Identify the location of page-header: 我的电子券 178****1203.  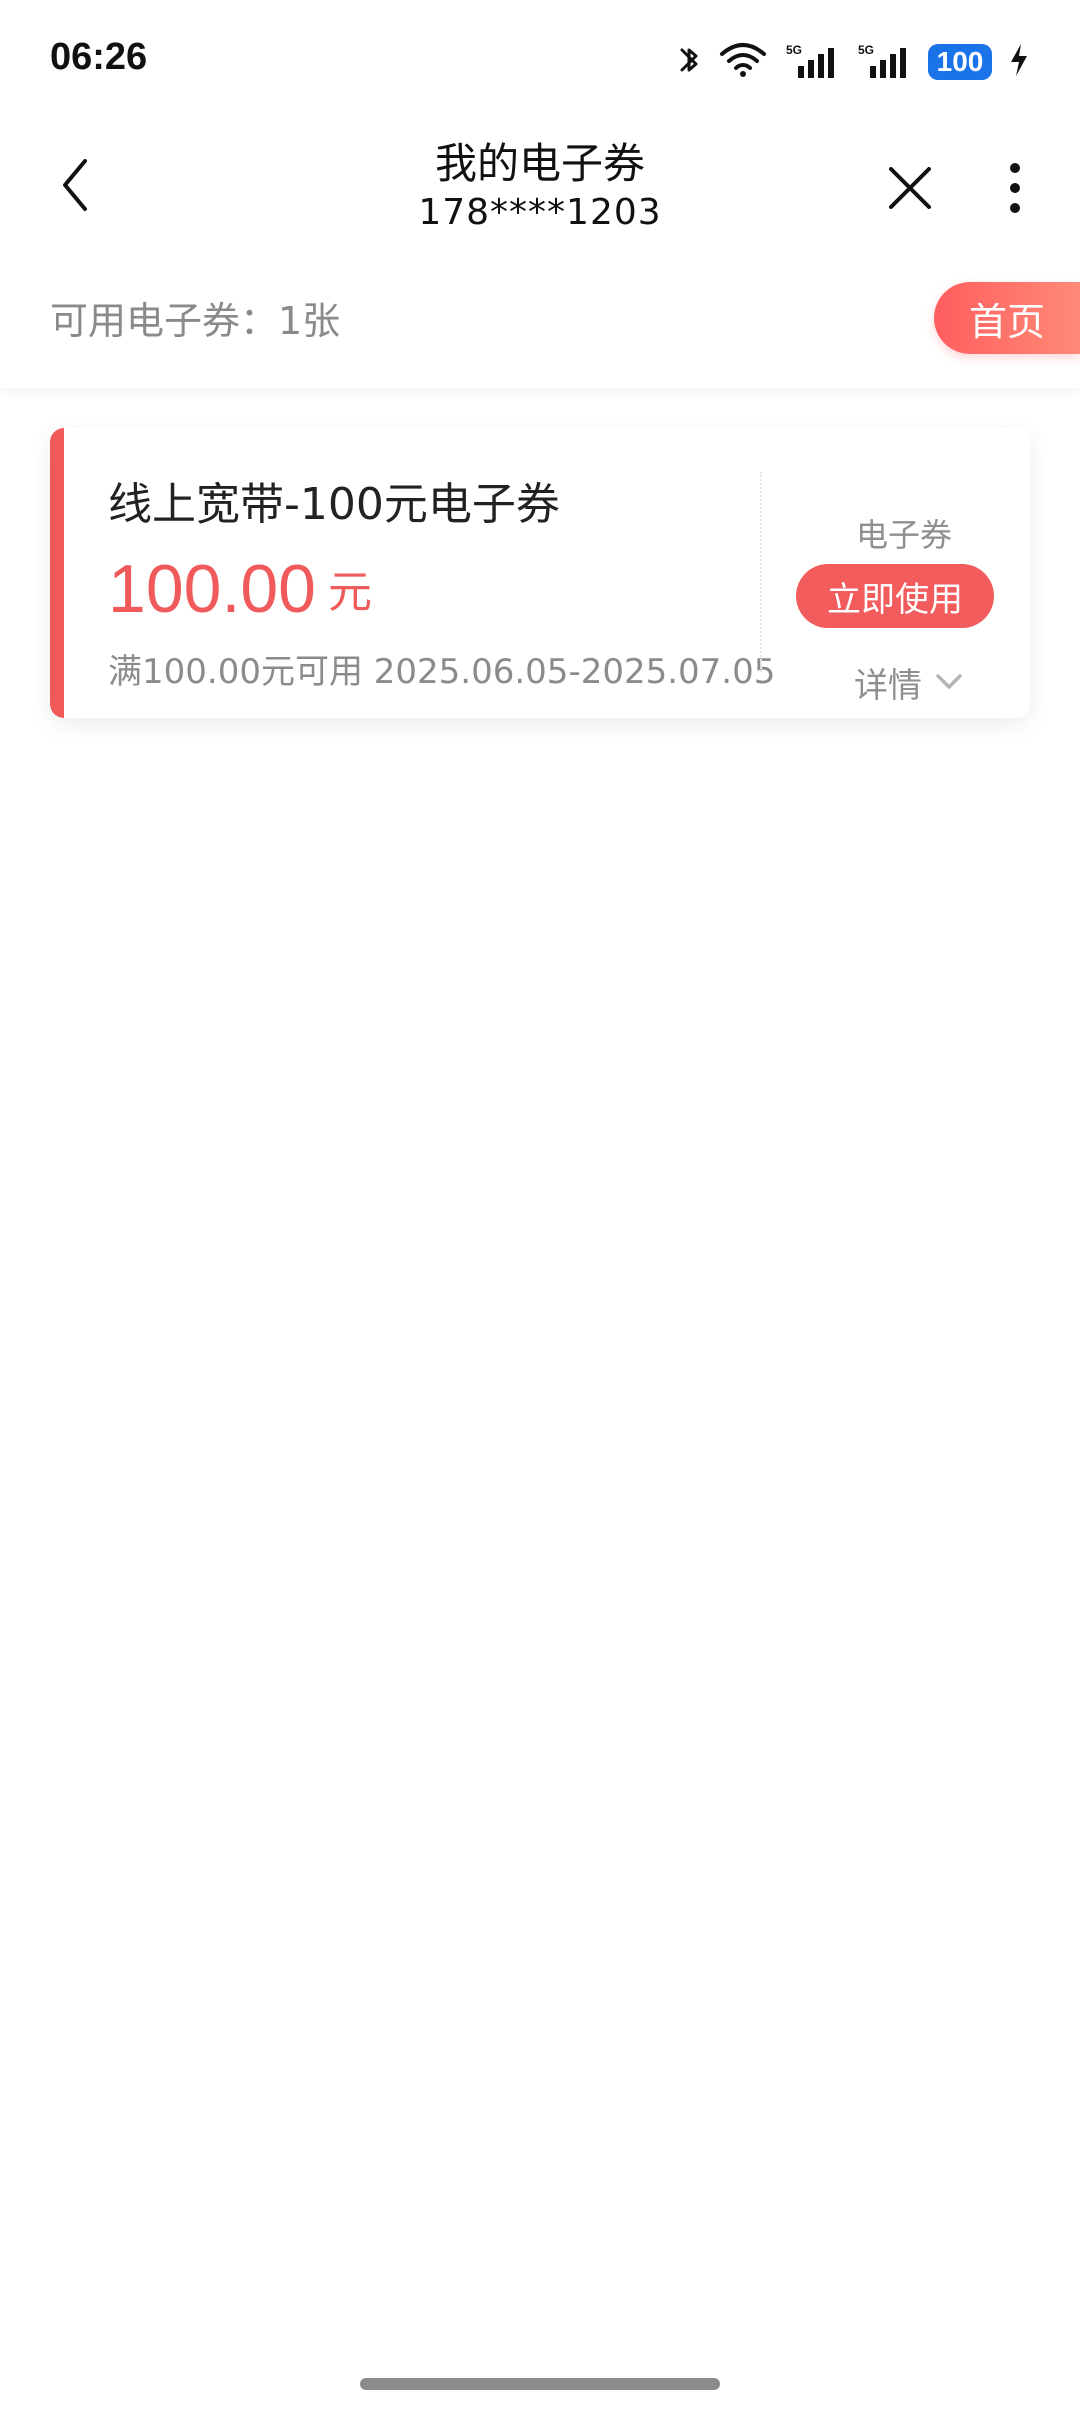
(540, 195).